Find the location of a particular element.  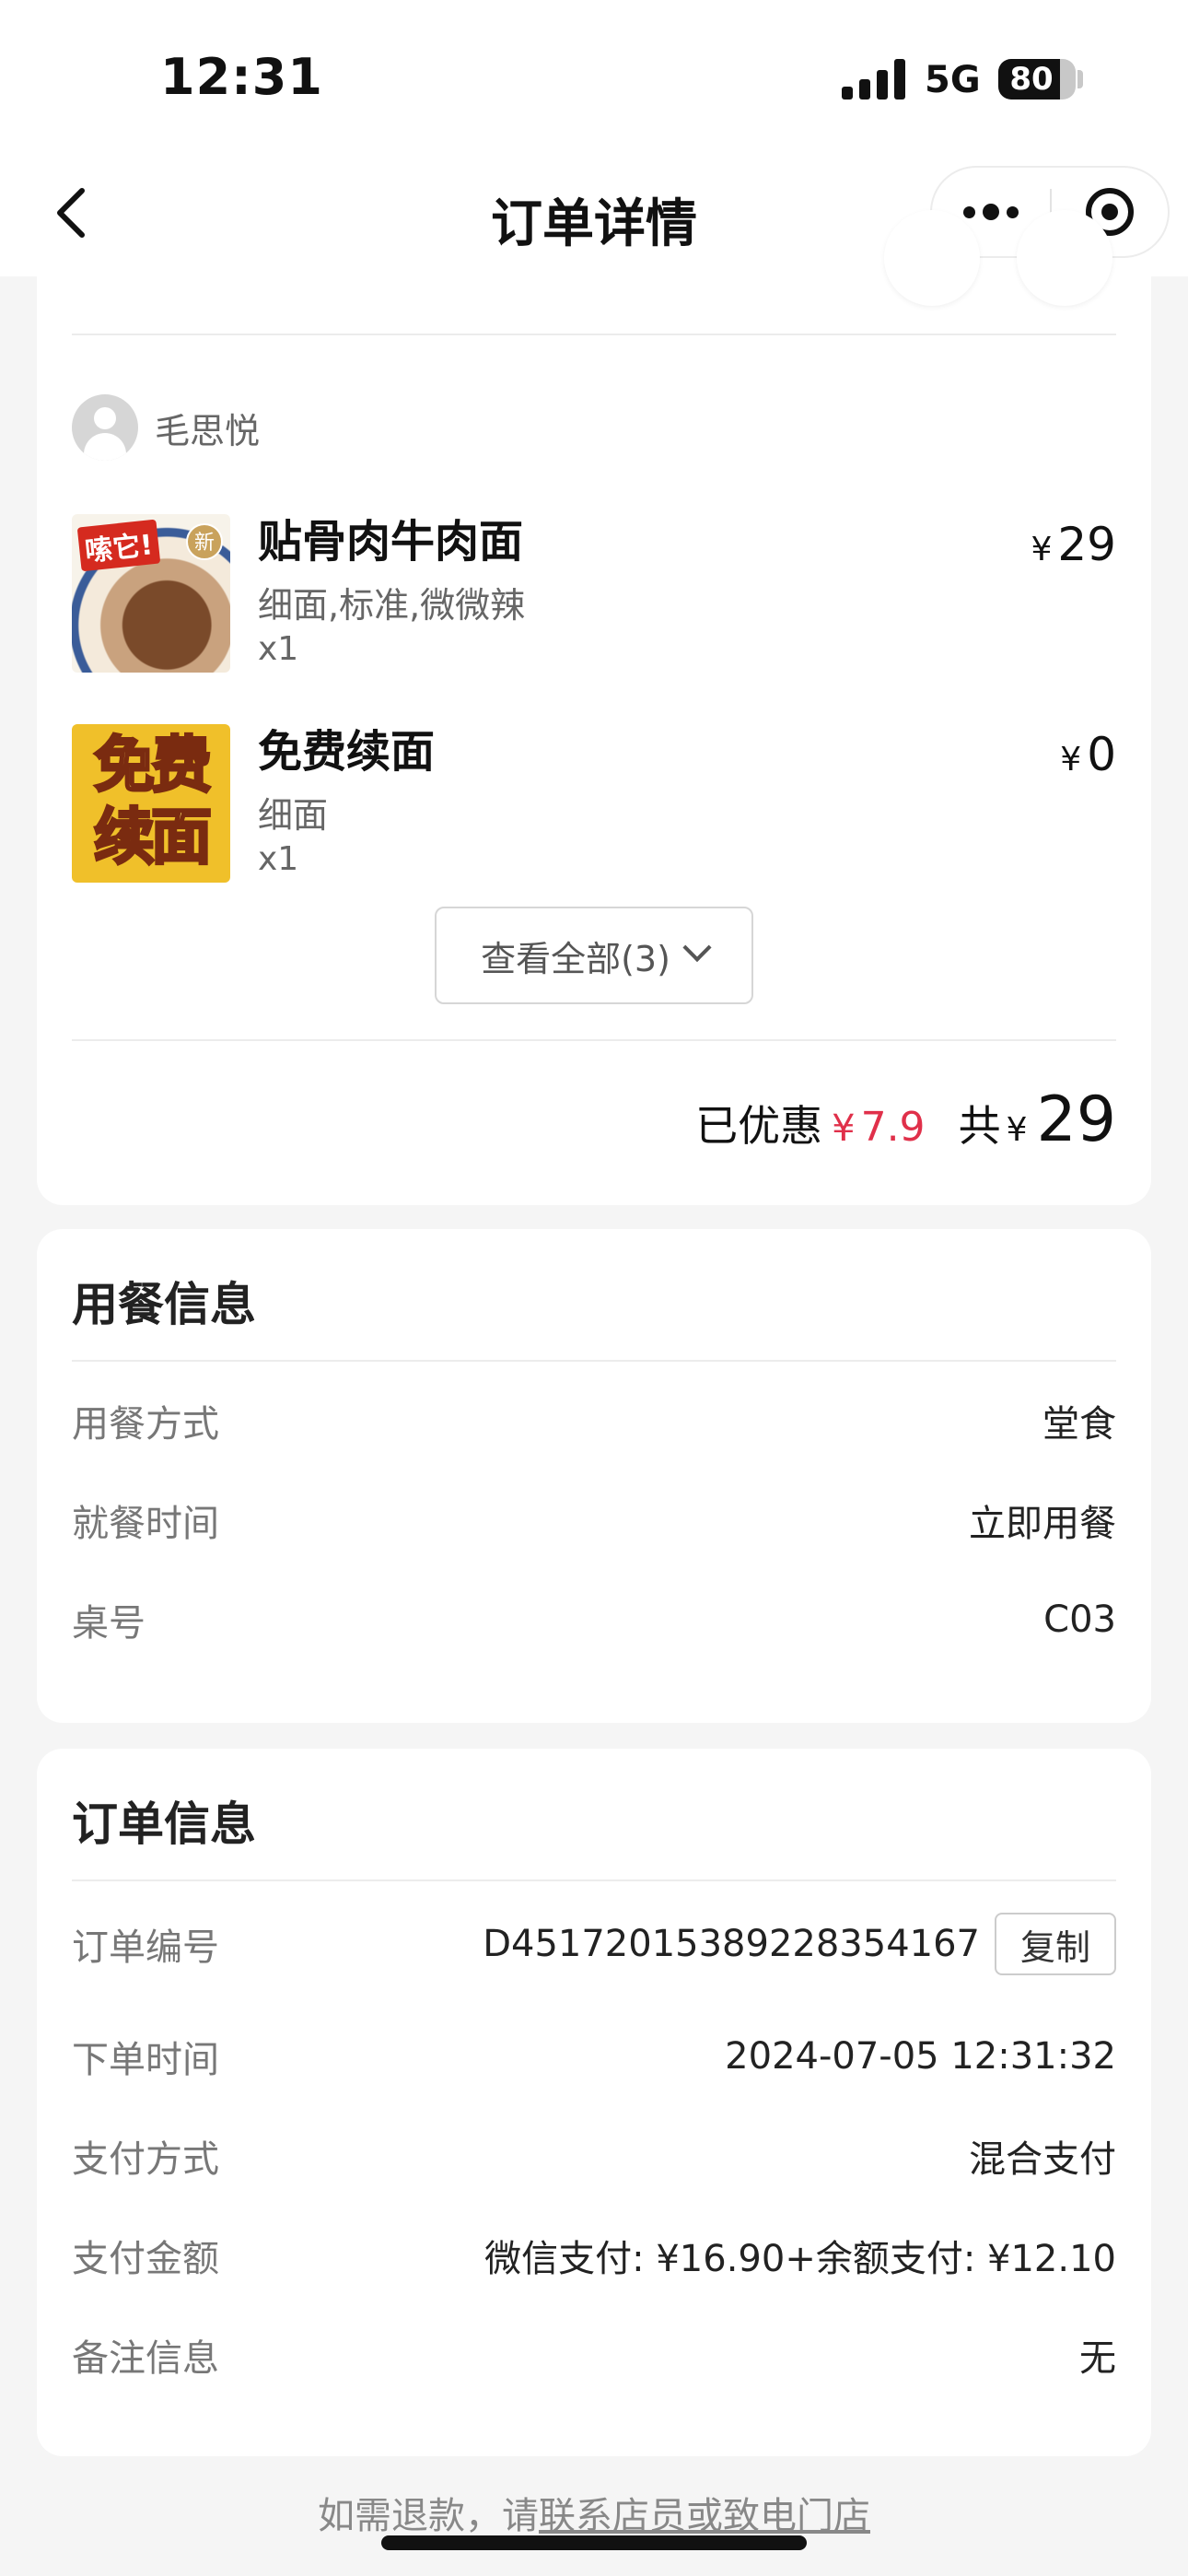

battery-tip is located at coordinates (1080, 79).